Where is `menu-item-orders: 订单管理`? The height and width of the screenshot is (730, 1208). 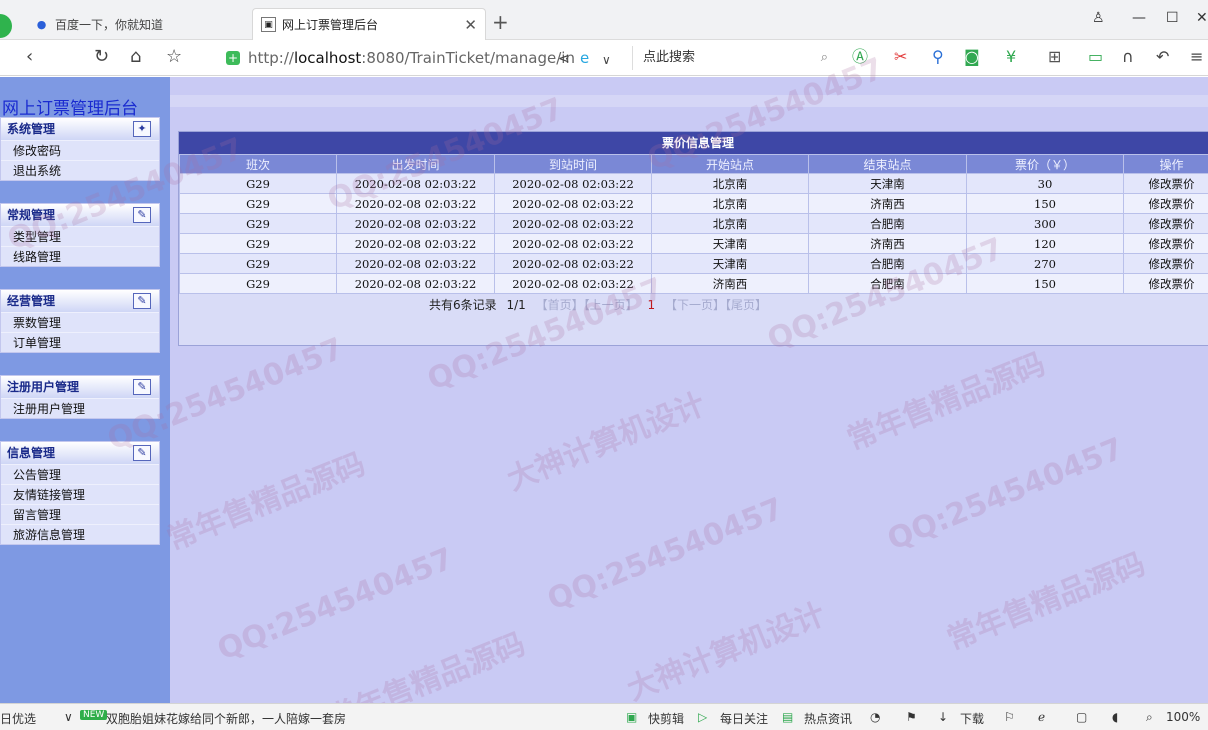 menu-item-orders: 订单管理 is located at coordinates (80, 342).